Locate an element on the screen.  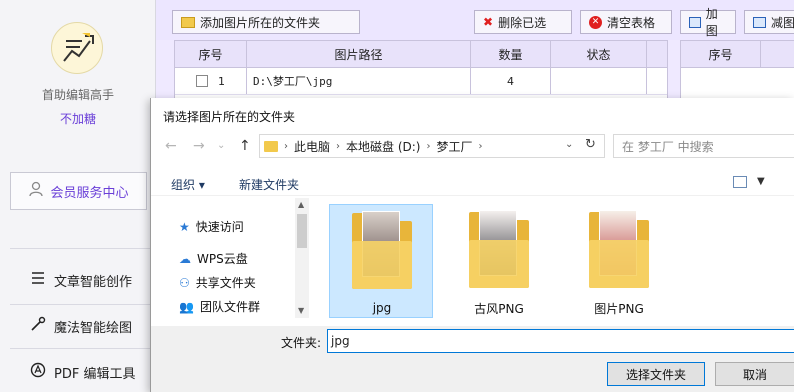
row-index-cell: 1 is located at coordinates (211, 81).